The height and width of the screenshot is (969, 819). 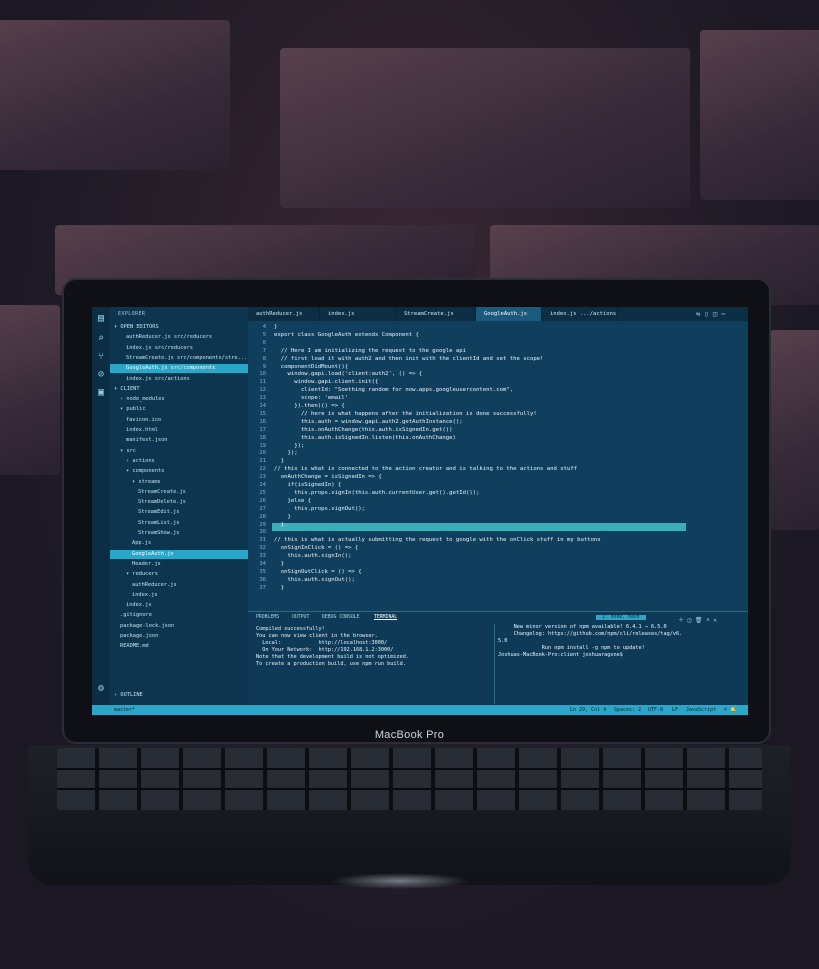 What do you see at coordinates (101, 357) in the screenshot?
I see `source-control-icon: ⑂` at bounding box center [101, 357].